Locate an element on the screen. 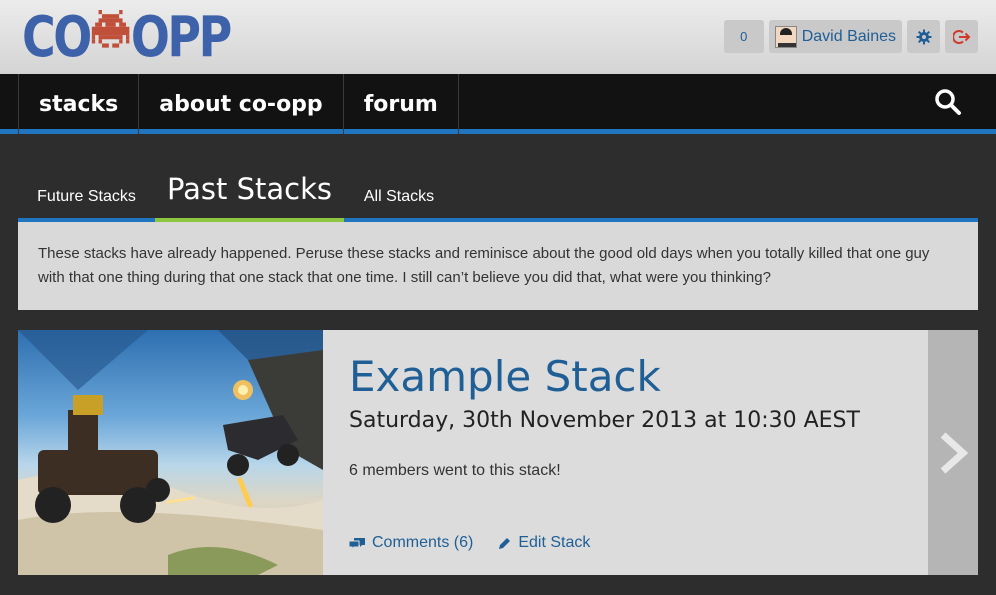 This screenshot has height=595, width=996. logout-icon is located at coordinates (961, 36).